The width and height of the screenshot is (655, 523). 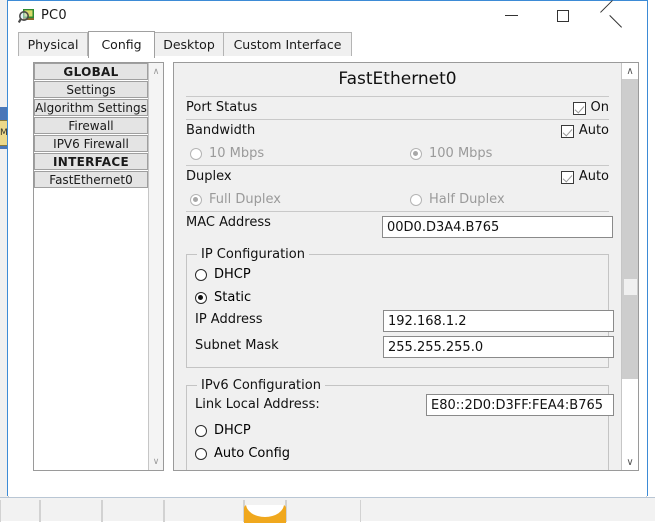 What do you see at coordinates (461, 153) in the screenshot?
I see `bandwidth-100mbps-label: 100 Mbps` at bounding box center [461, 153].